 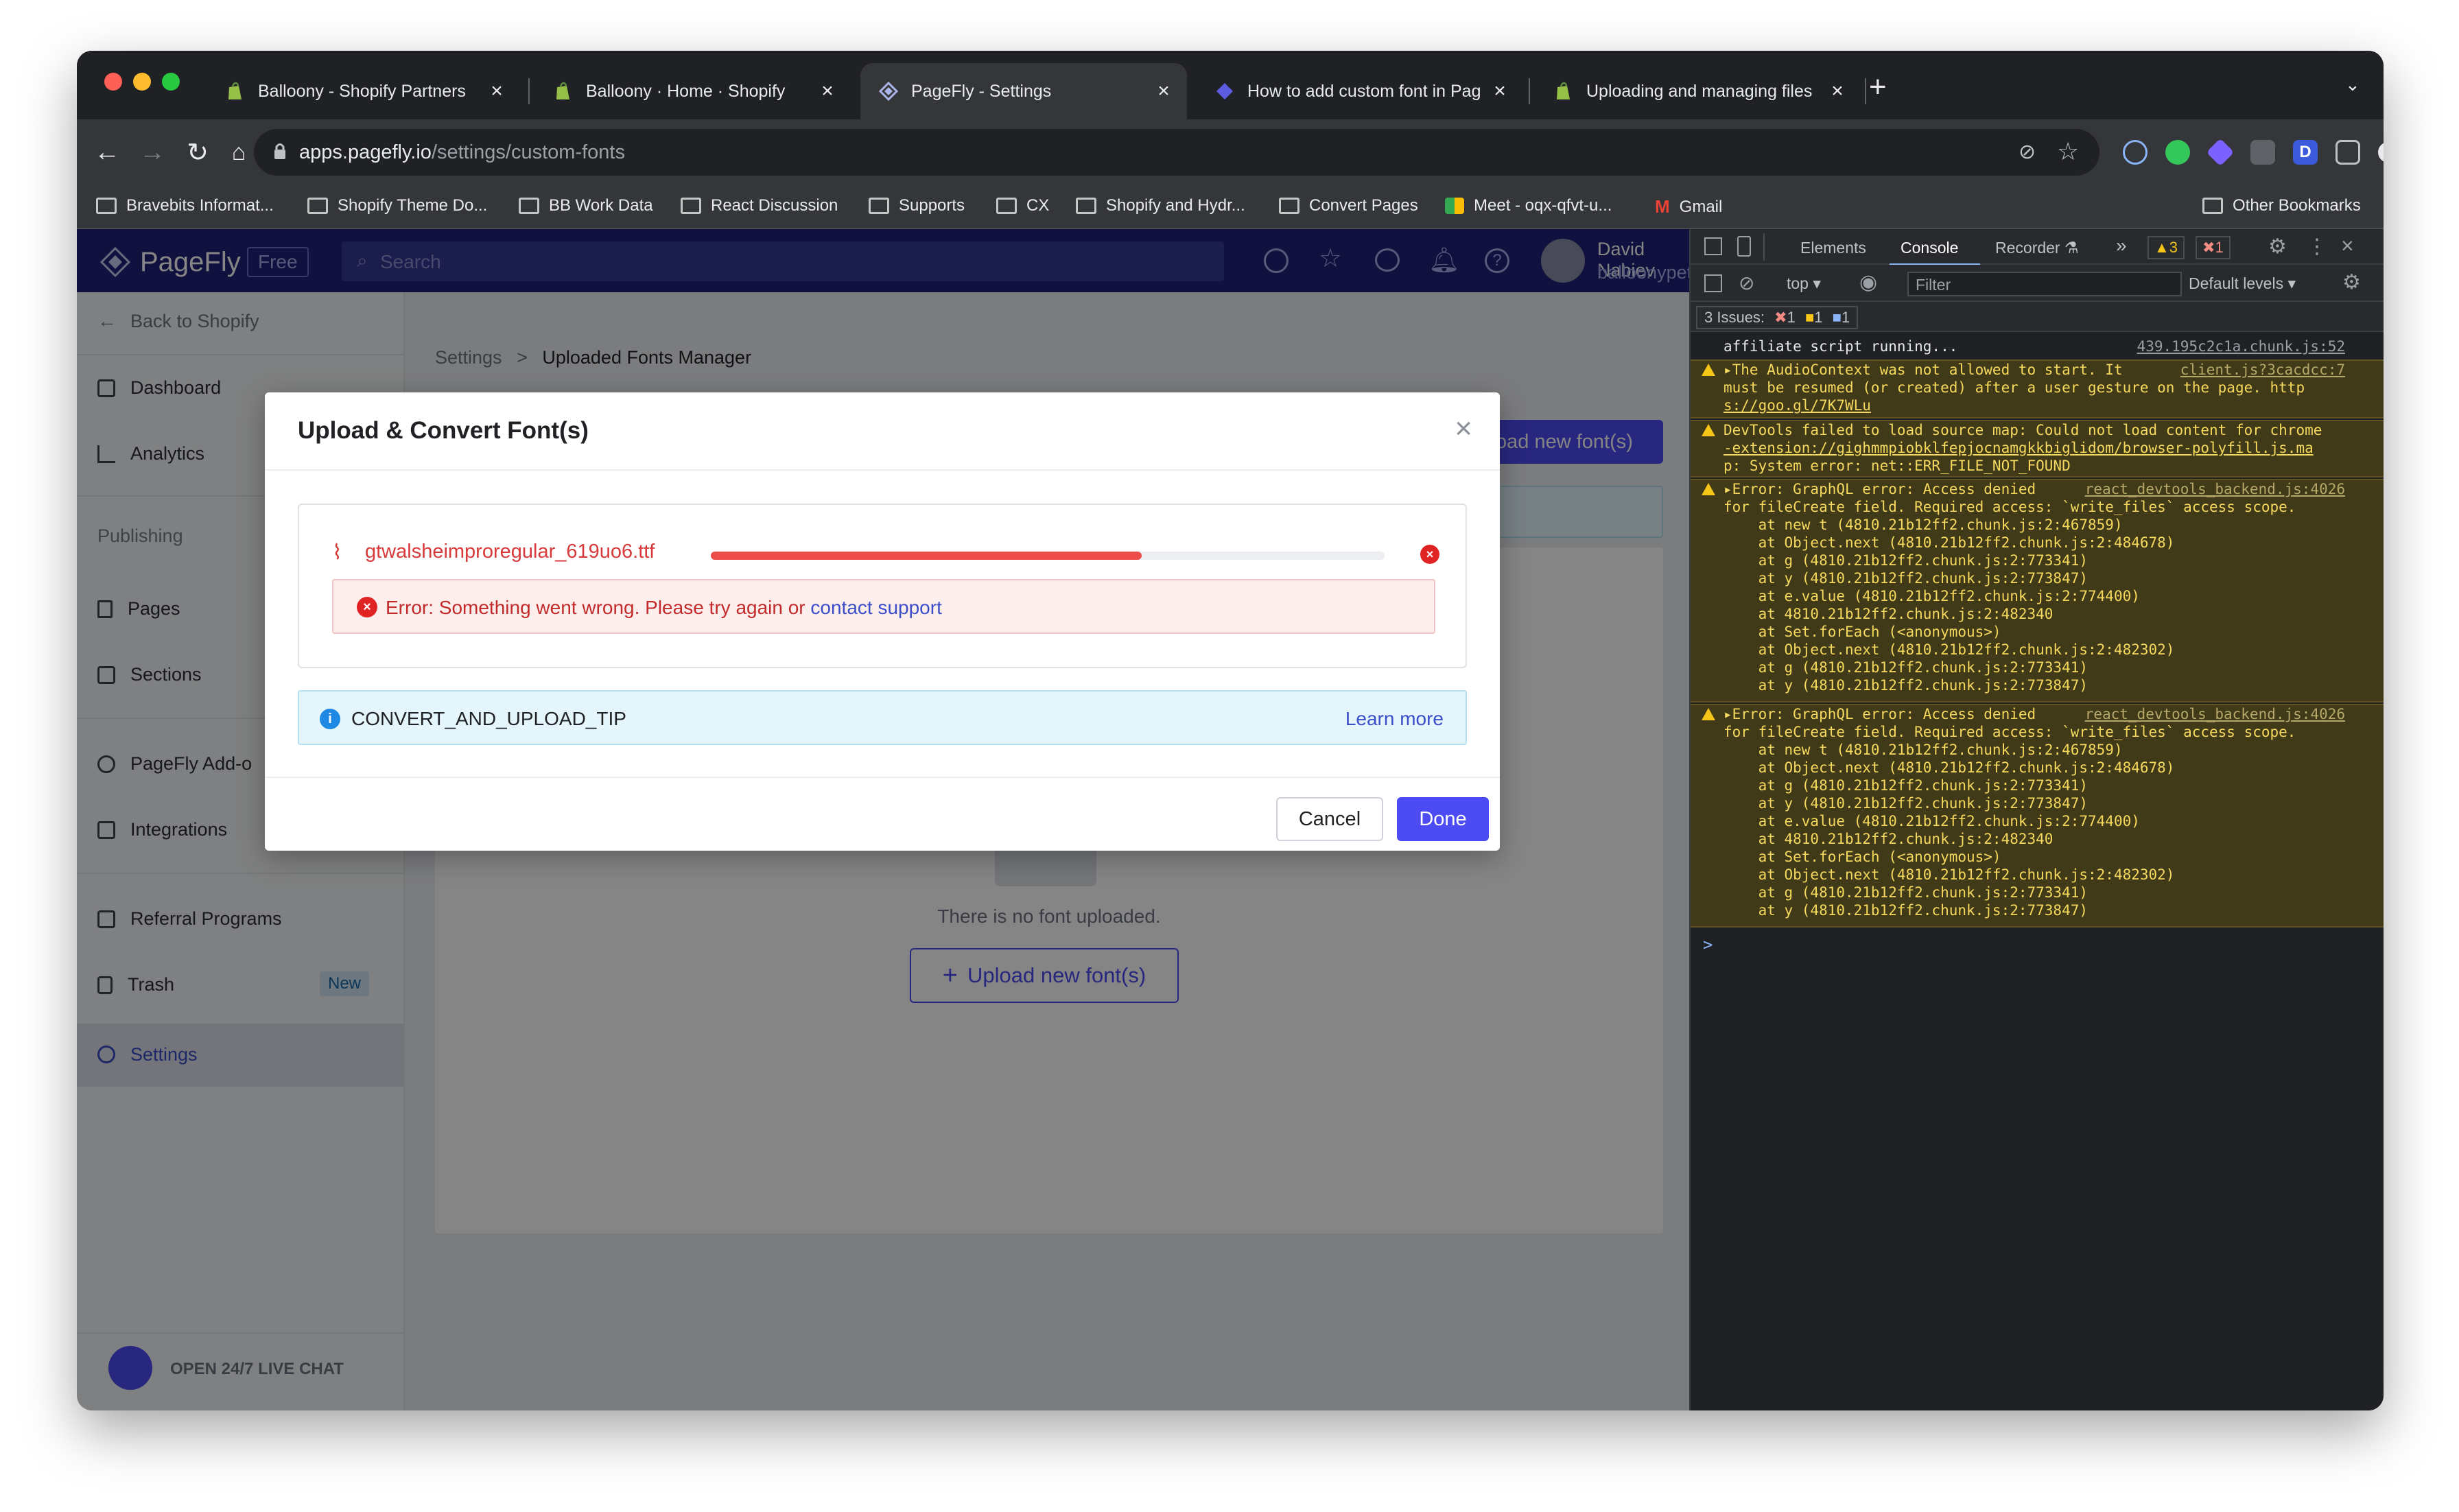 I want to click on google-meet-icon, so click(x=1454, y=206).